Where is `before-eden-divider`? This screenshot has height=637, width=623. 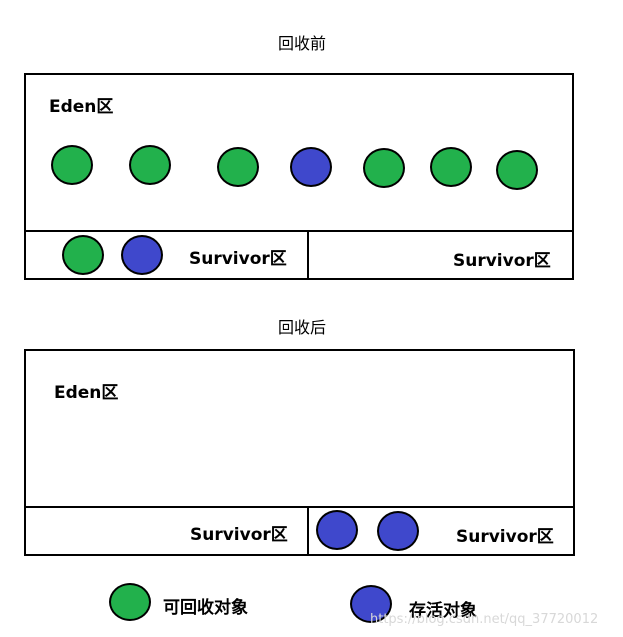
before-eden-divider is located at coordinates (299, 231).